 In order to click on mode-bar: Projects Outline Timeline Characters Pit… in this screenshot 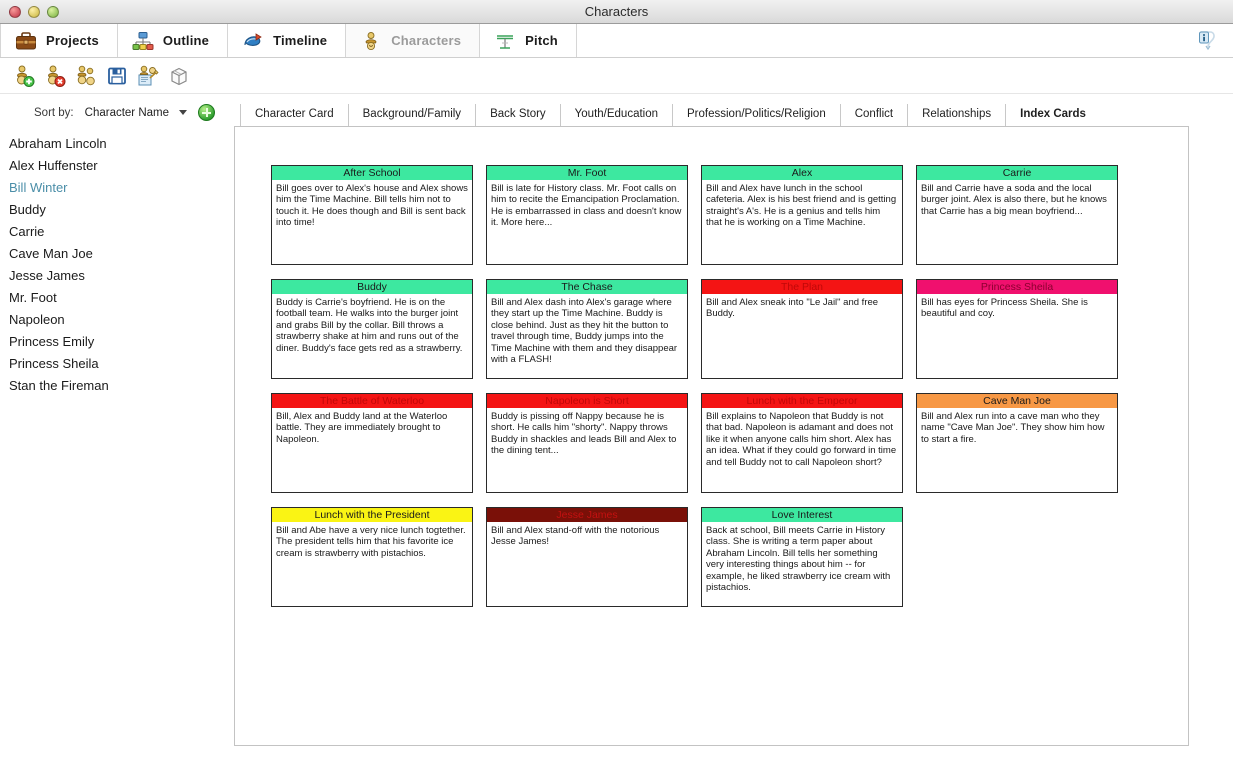, I will do `click(616, 41)`.